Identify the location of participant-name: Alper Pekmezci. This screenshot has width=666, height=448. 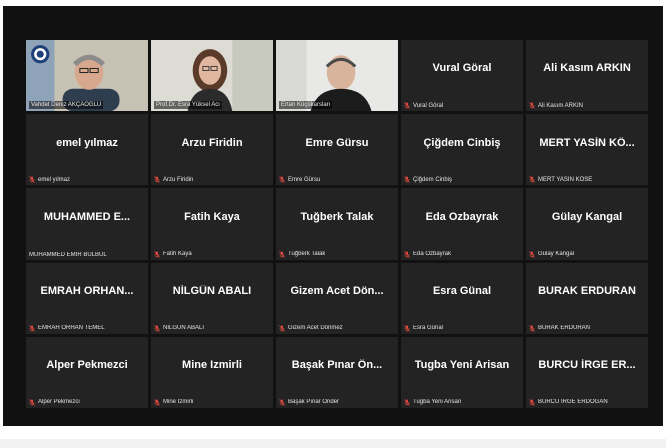
(87, 365).